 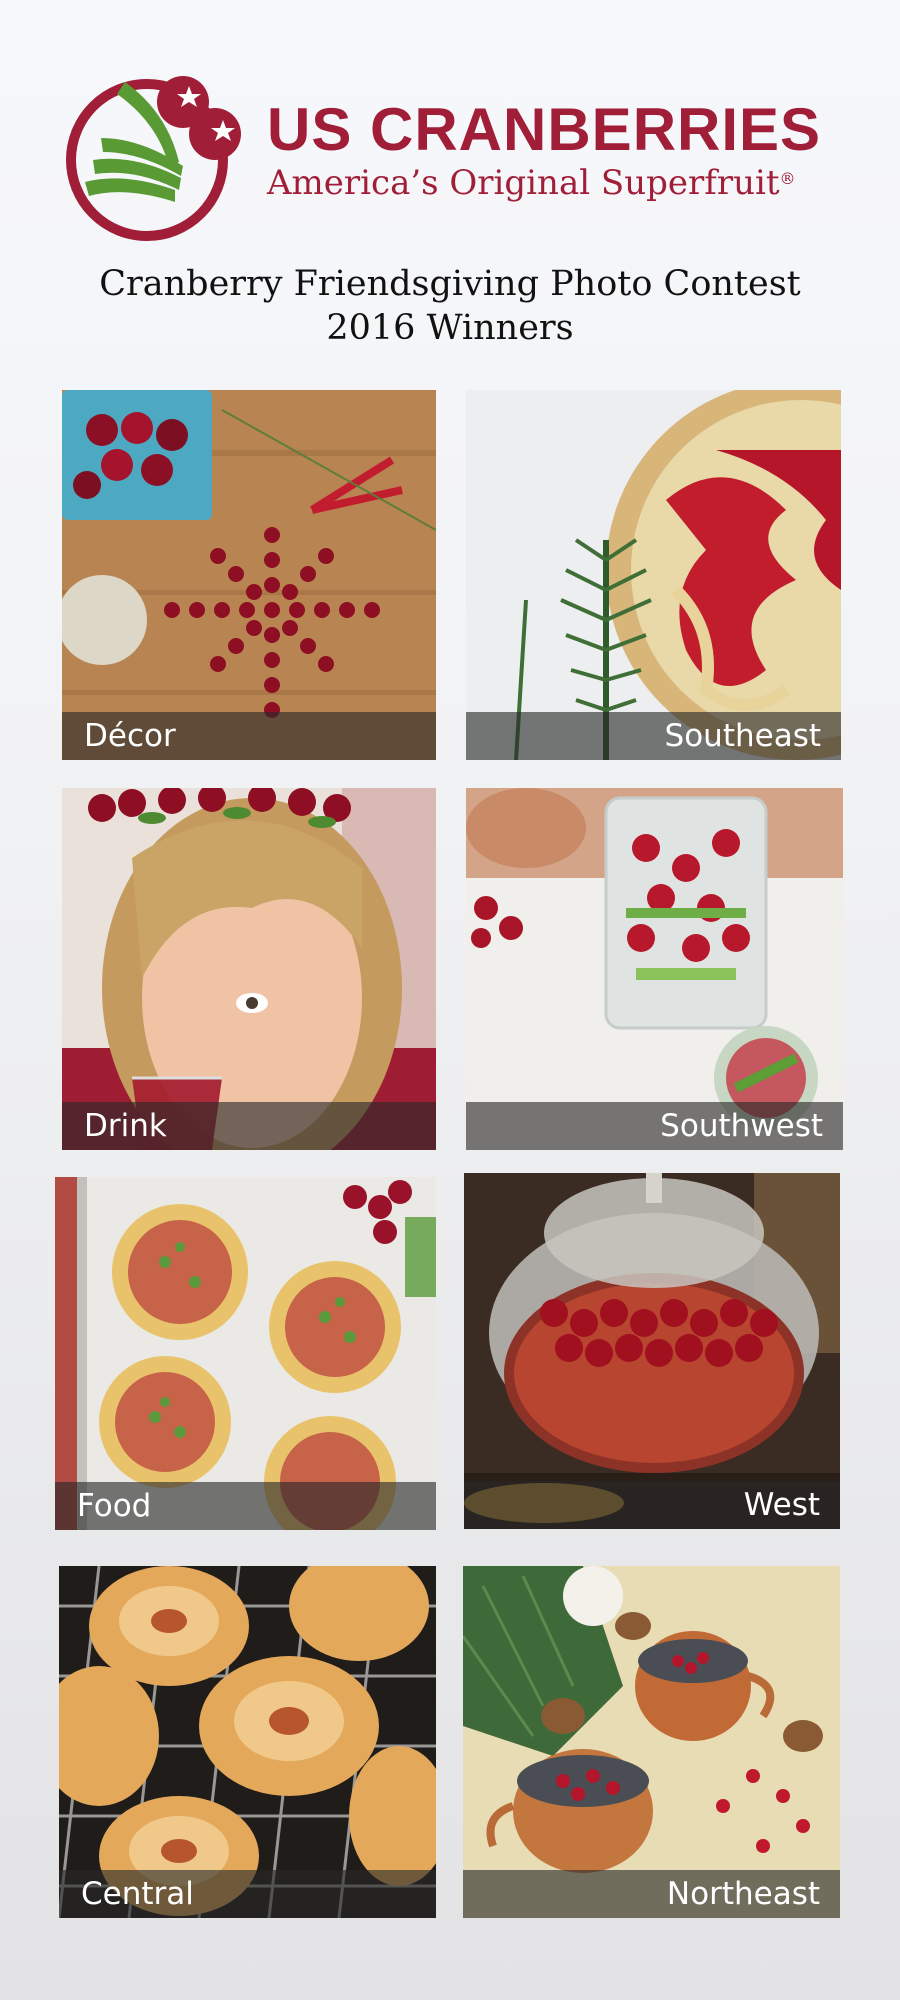 What do you see at coordinates (130, 736) in the screenshot?
I see `tile-label: Décor` at bounding box center [130, 736].